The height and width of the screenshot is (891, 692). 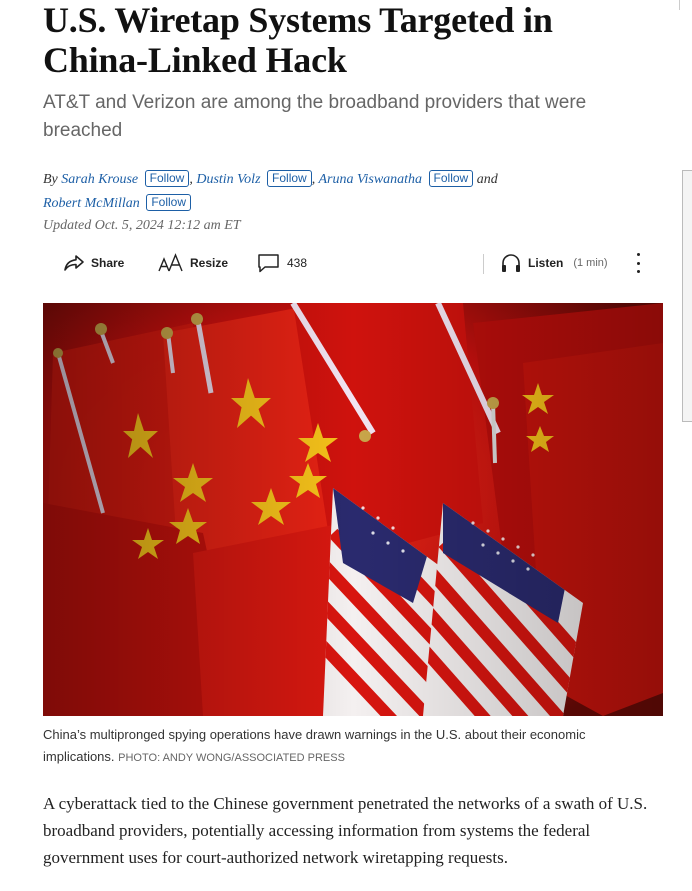 I want to click on author-link-sarah-krouse: Sarah Krouse, so click(x=99, y=179).